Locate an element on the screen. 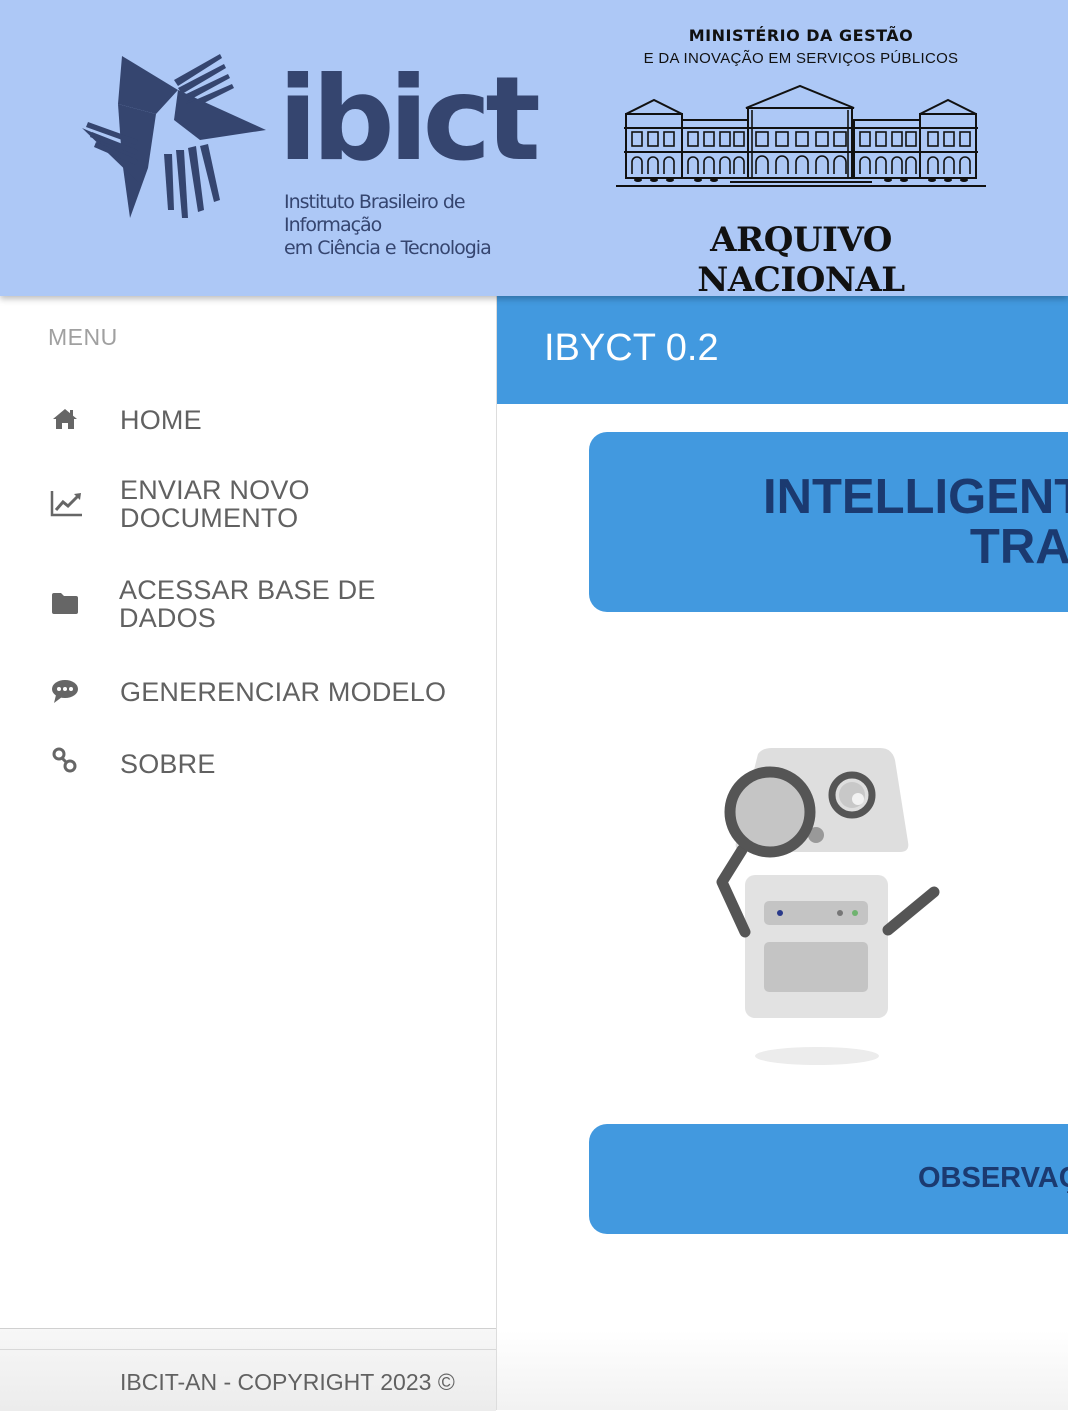 The image size is (1068, 1411). observation-title: OBSERVAÇ is located at coordinates (993, 1178).